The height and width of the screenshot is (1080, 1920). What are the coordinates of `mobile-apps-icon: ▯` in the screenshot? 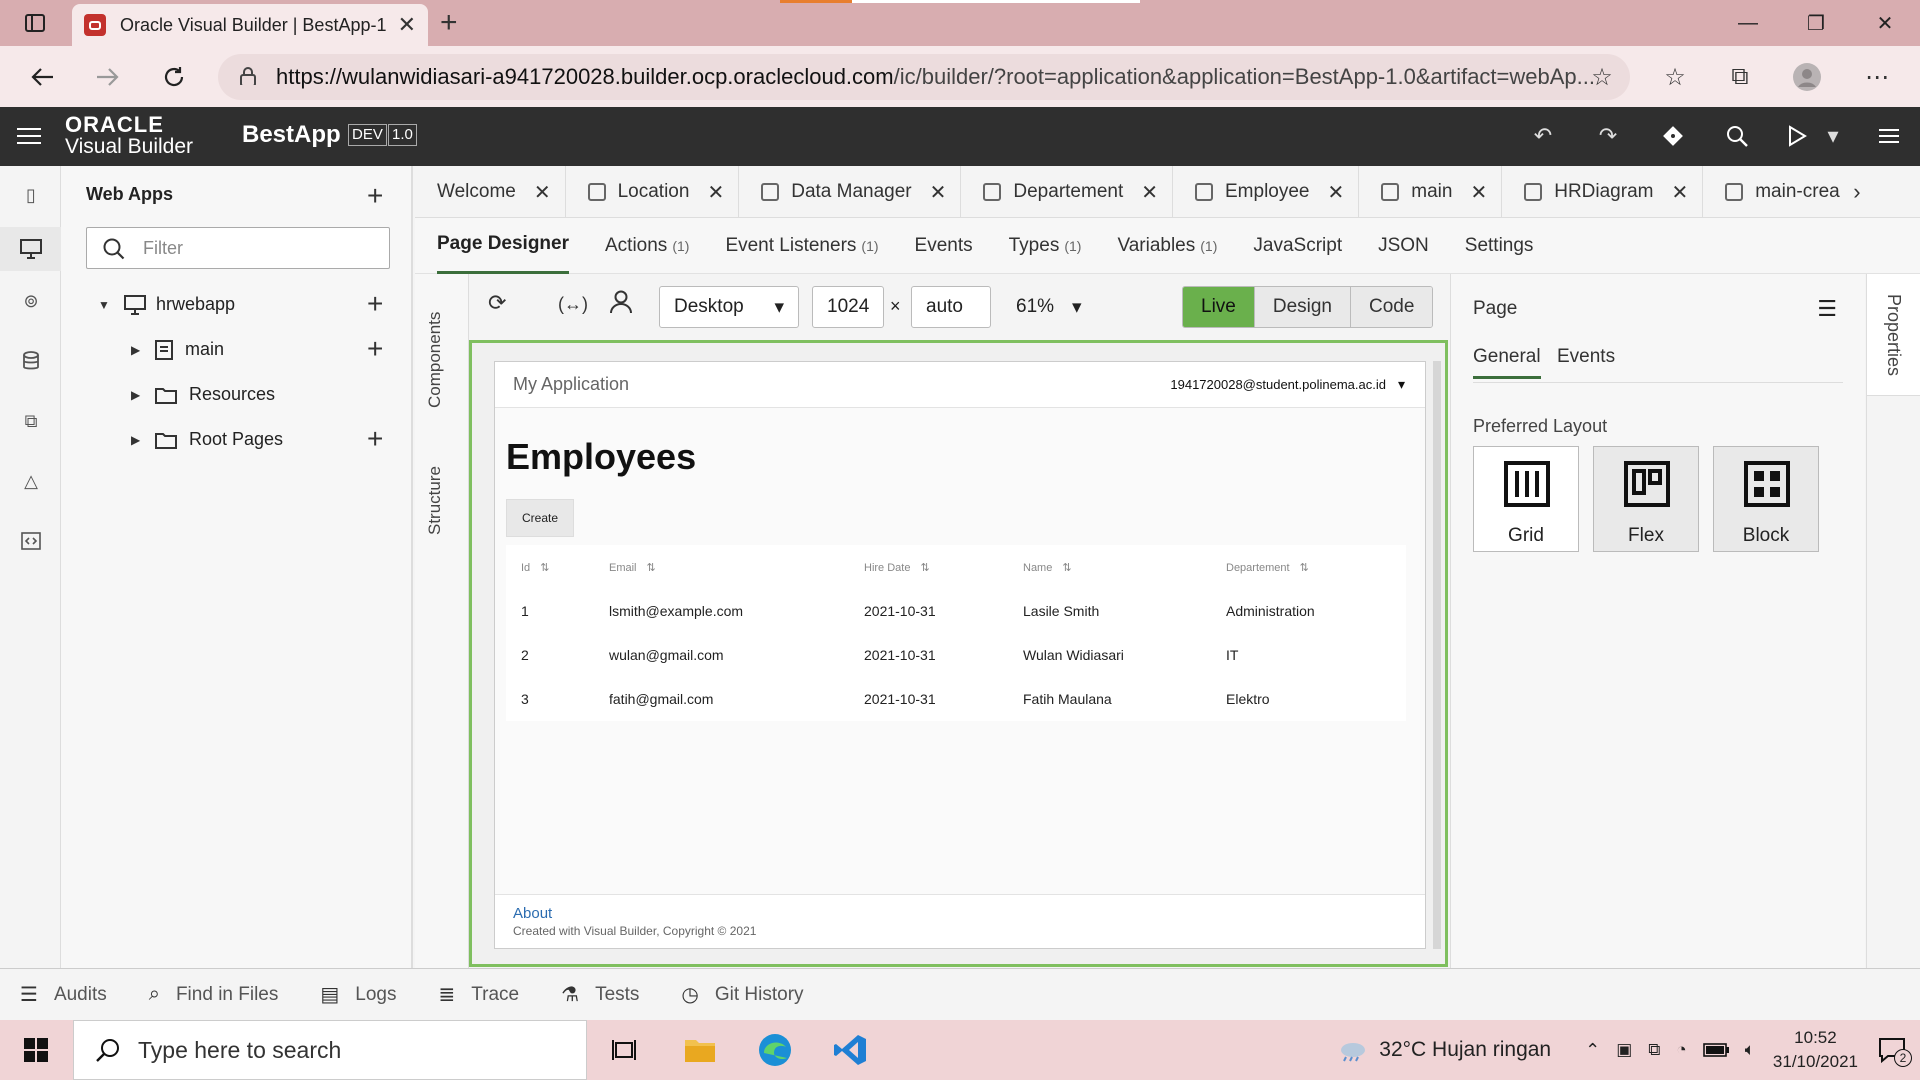 It's located at (31, 195).